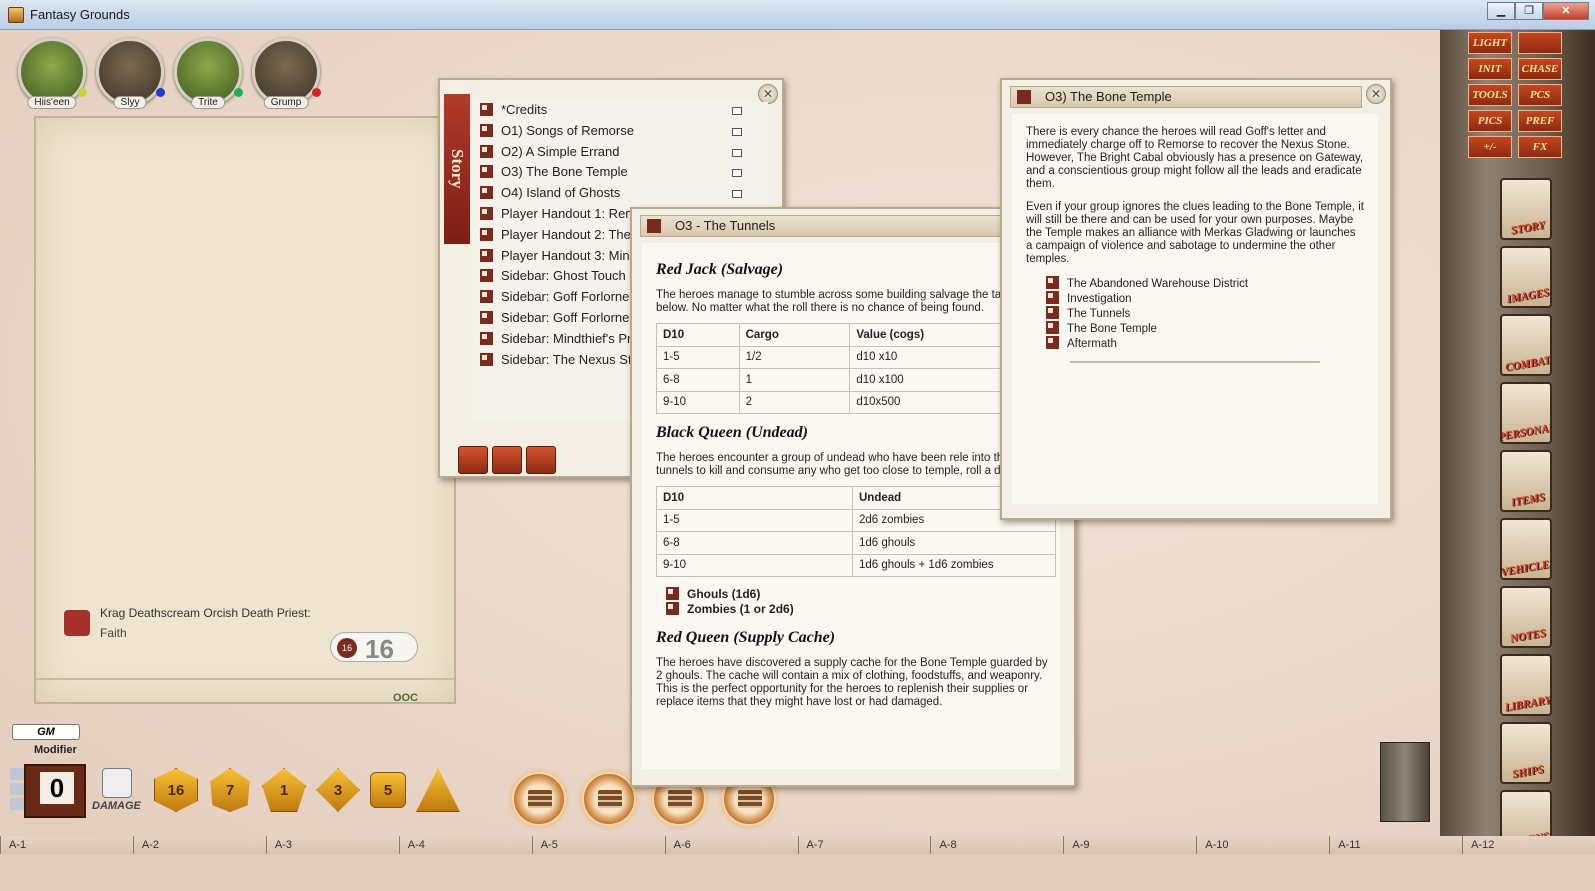 This screenshot has height=891, width=1595. Describe the element at coordinates (1529, 11) in the screenshot. I see `maximize-button: ❐` at that location.